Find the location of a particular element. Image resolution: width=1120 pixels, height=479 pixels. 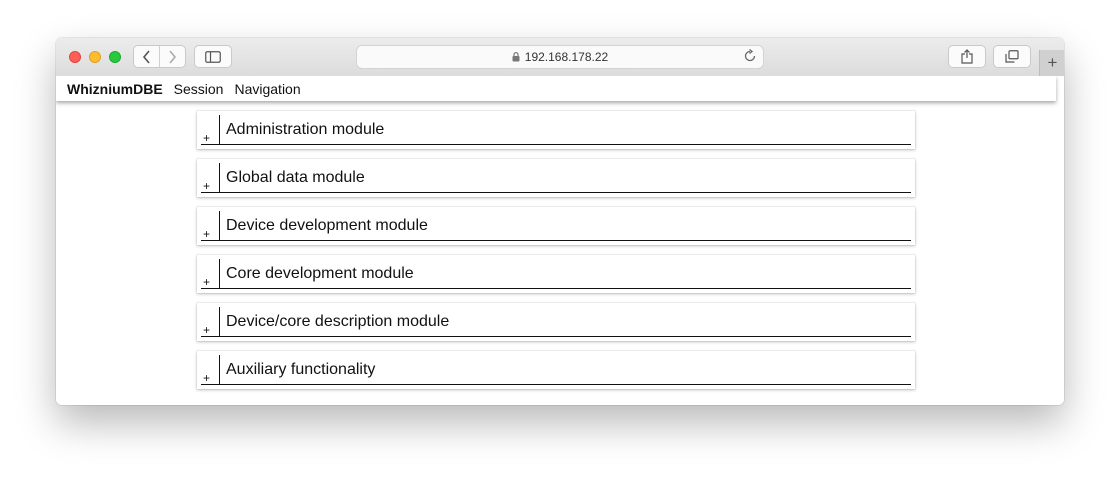

module-title: Administration module is located at coordinates (305, 130).